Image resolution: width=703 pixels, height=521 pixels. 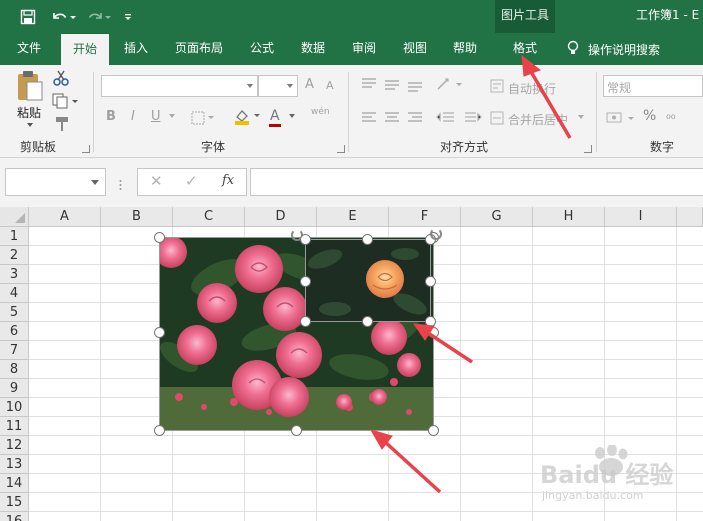 I want to click on arrow-to-orange-picture-head, so click(x=423, y=332).